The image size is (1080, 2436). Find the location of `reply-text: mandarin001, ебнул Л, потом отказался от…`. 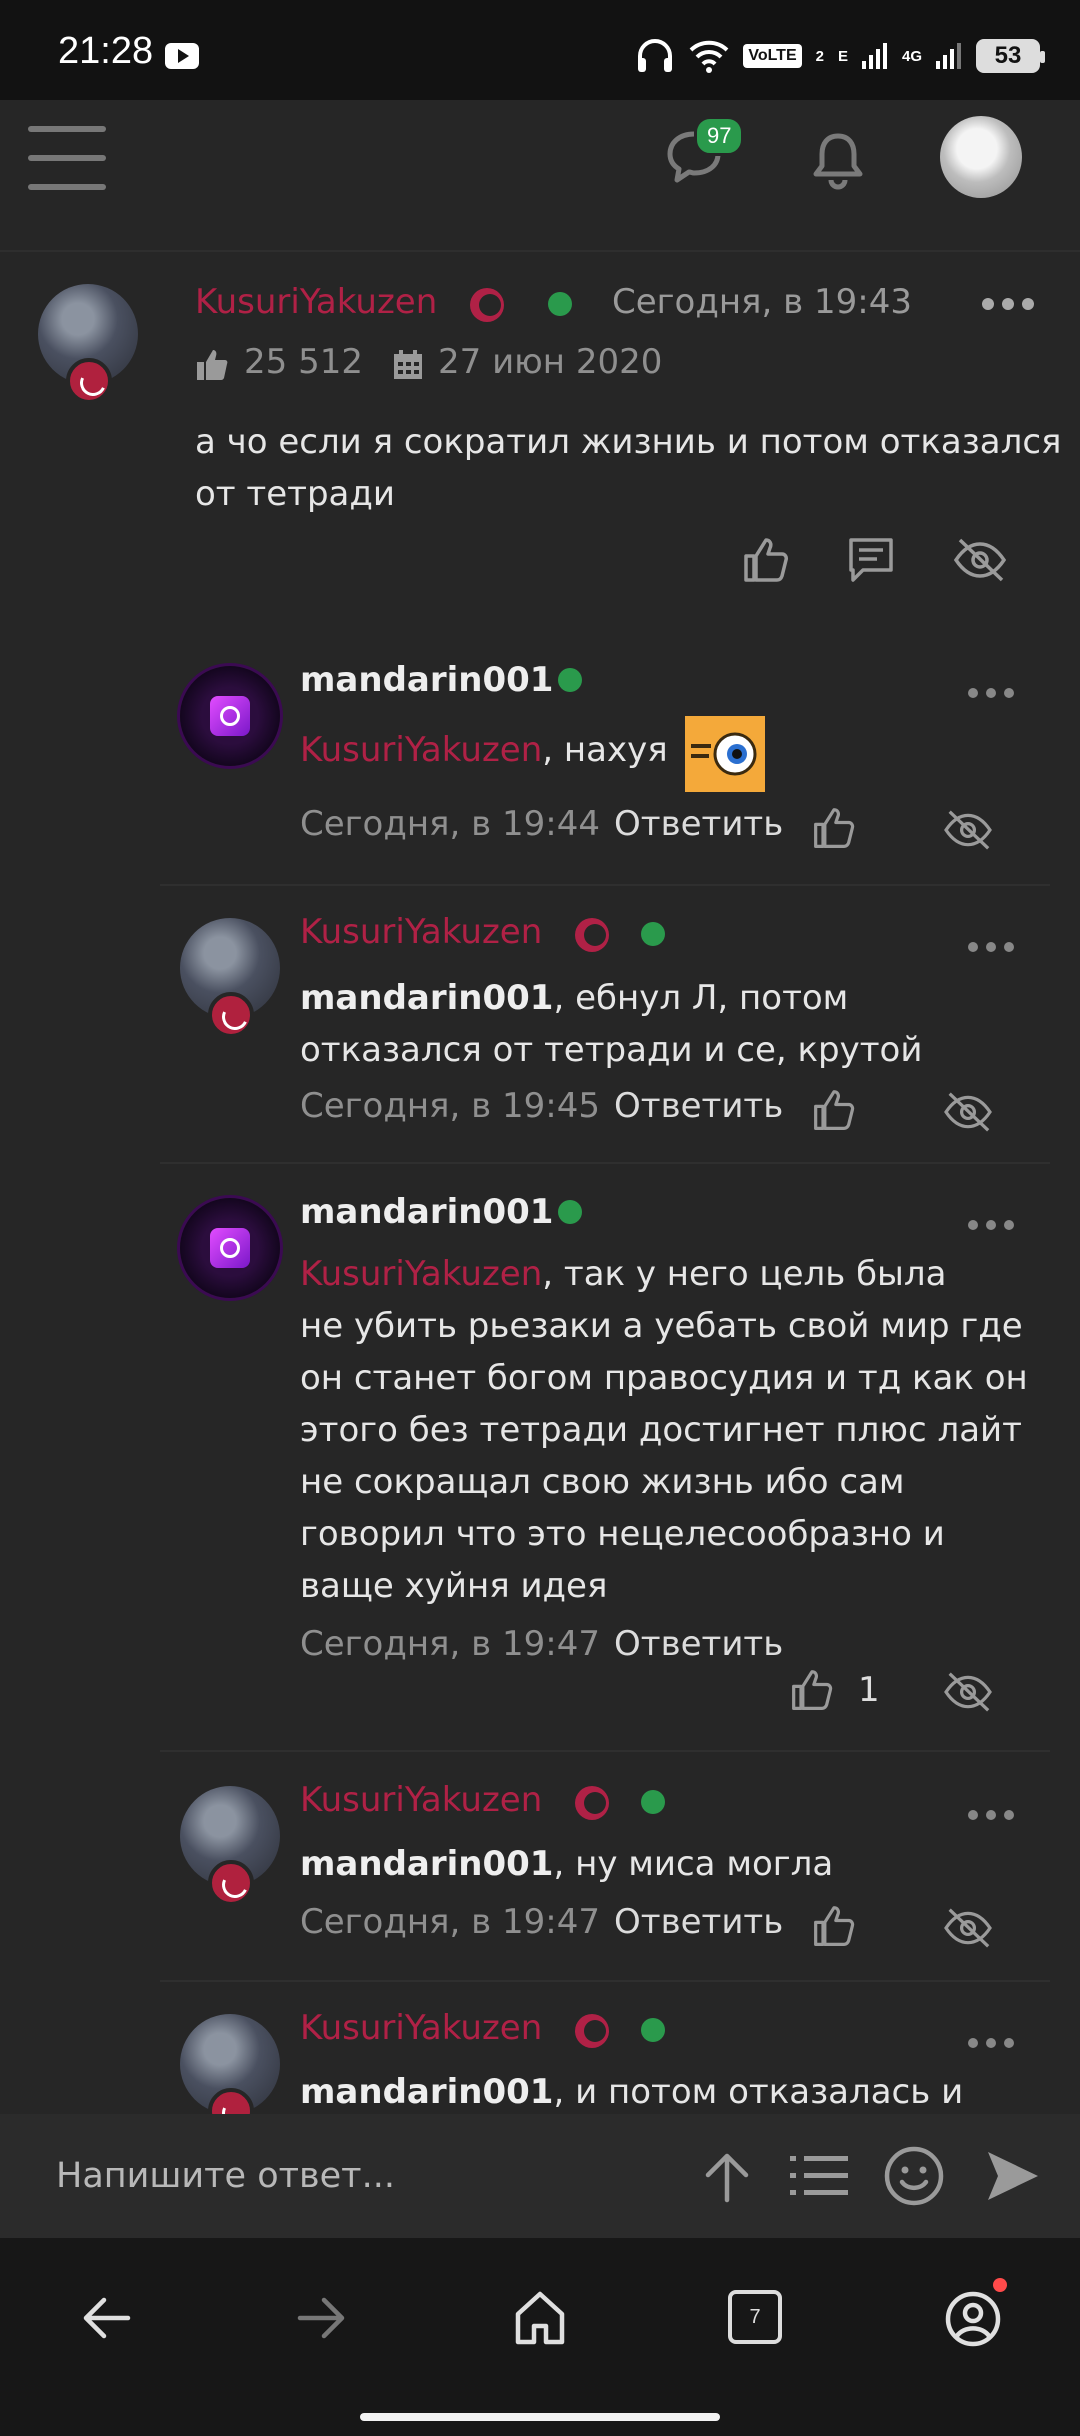

reply-text: mandarin001, ебнул Л, потом отказался от… is located at coordinates (611, 1024).